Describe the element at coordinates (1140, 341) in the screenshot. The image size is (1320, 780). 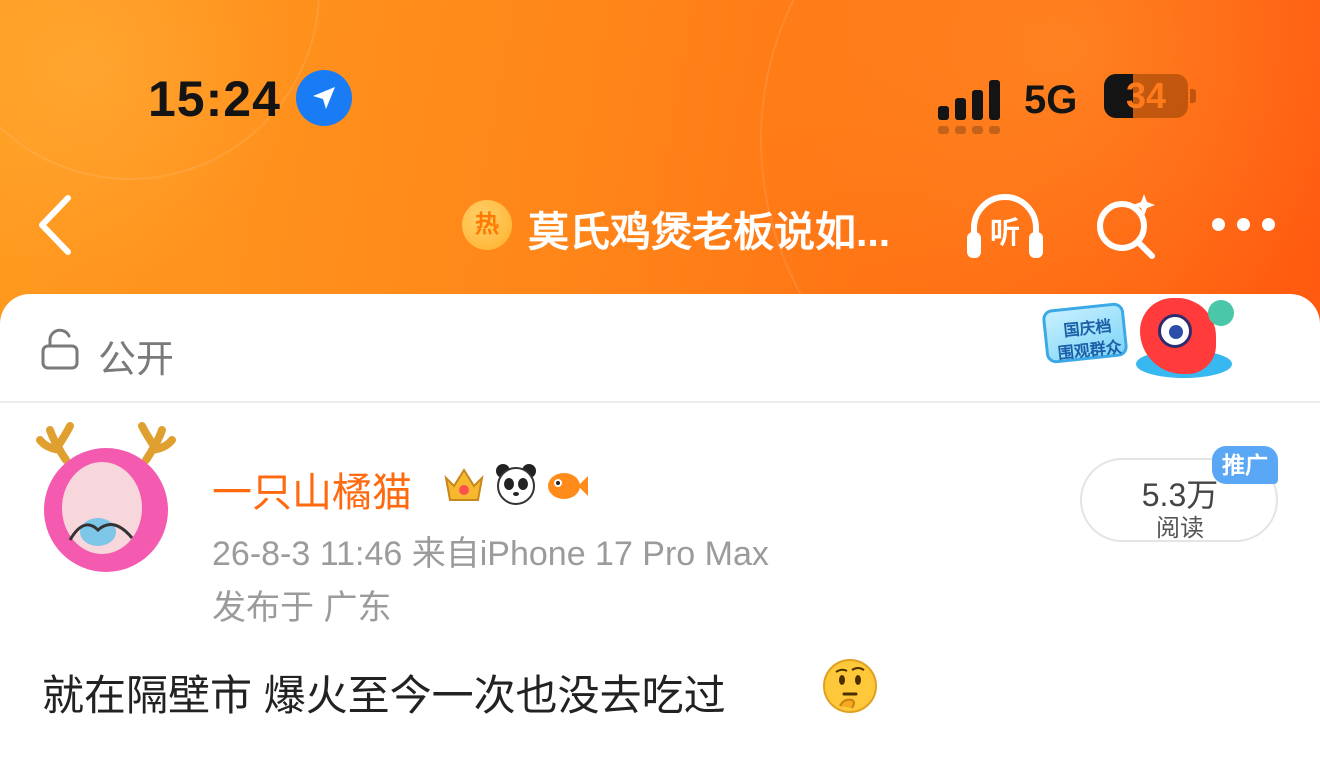
I see `national-day-sticker: 国庆档 围观群众` at that location.